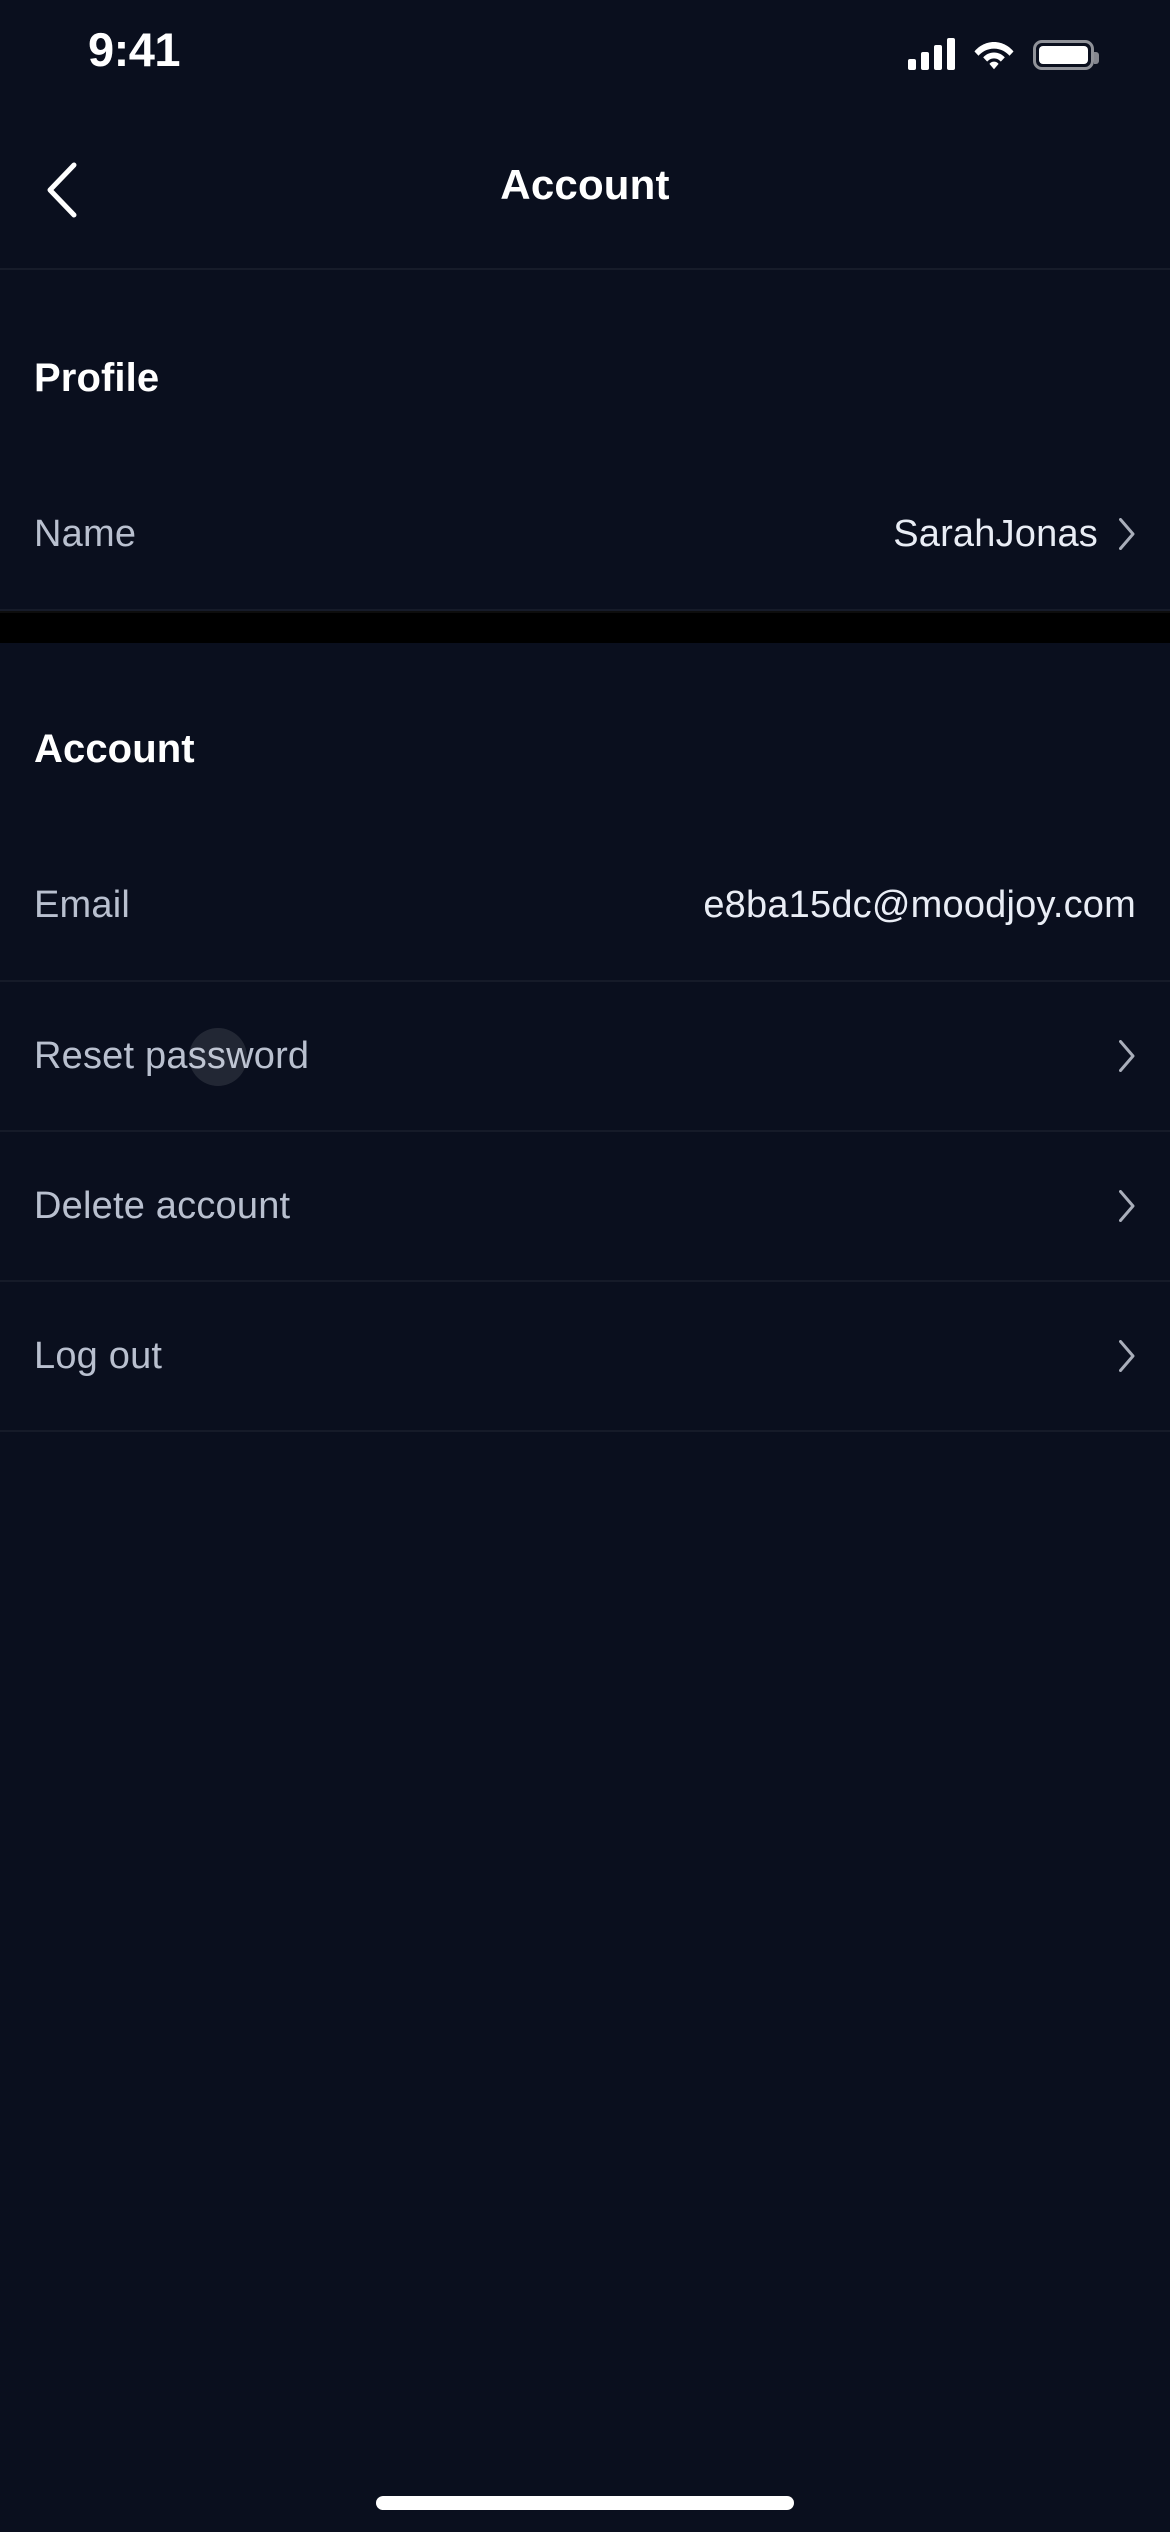  I want to click on nav-bar: Account, so click(585, 185).